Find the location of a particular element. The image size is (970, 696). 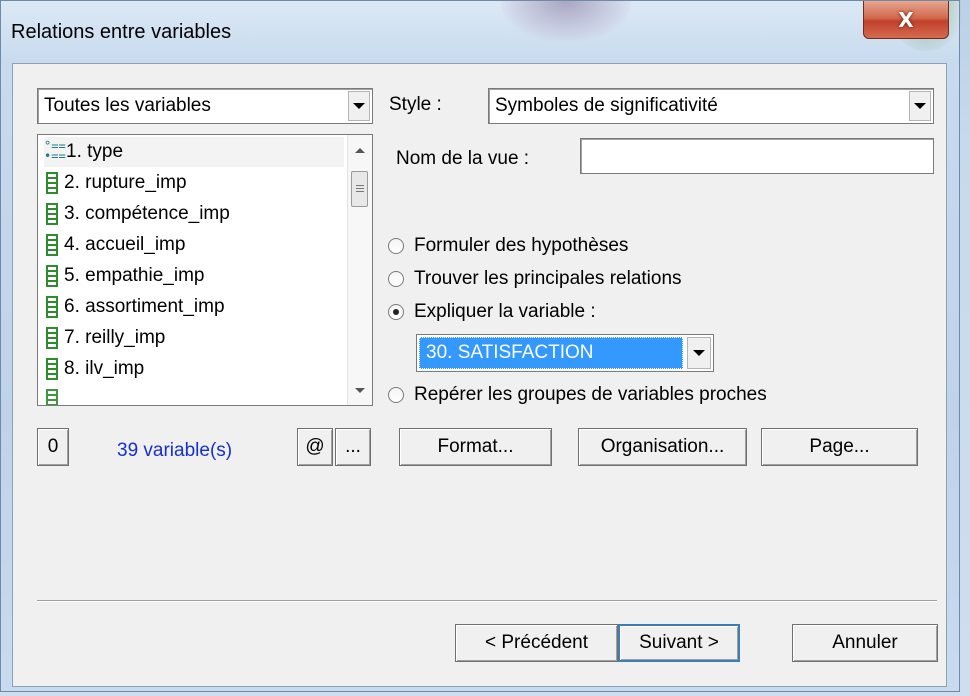

zero-button: 0 is located at coordinates (53, 447).